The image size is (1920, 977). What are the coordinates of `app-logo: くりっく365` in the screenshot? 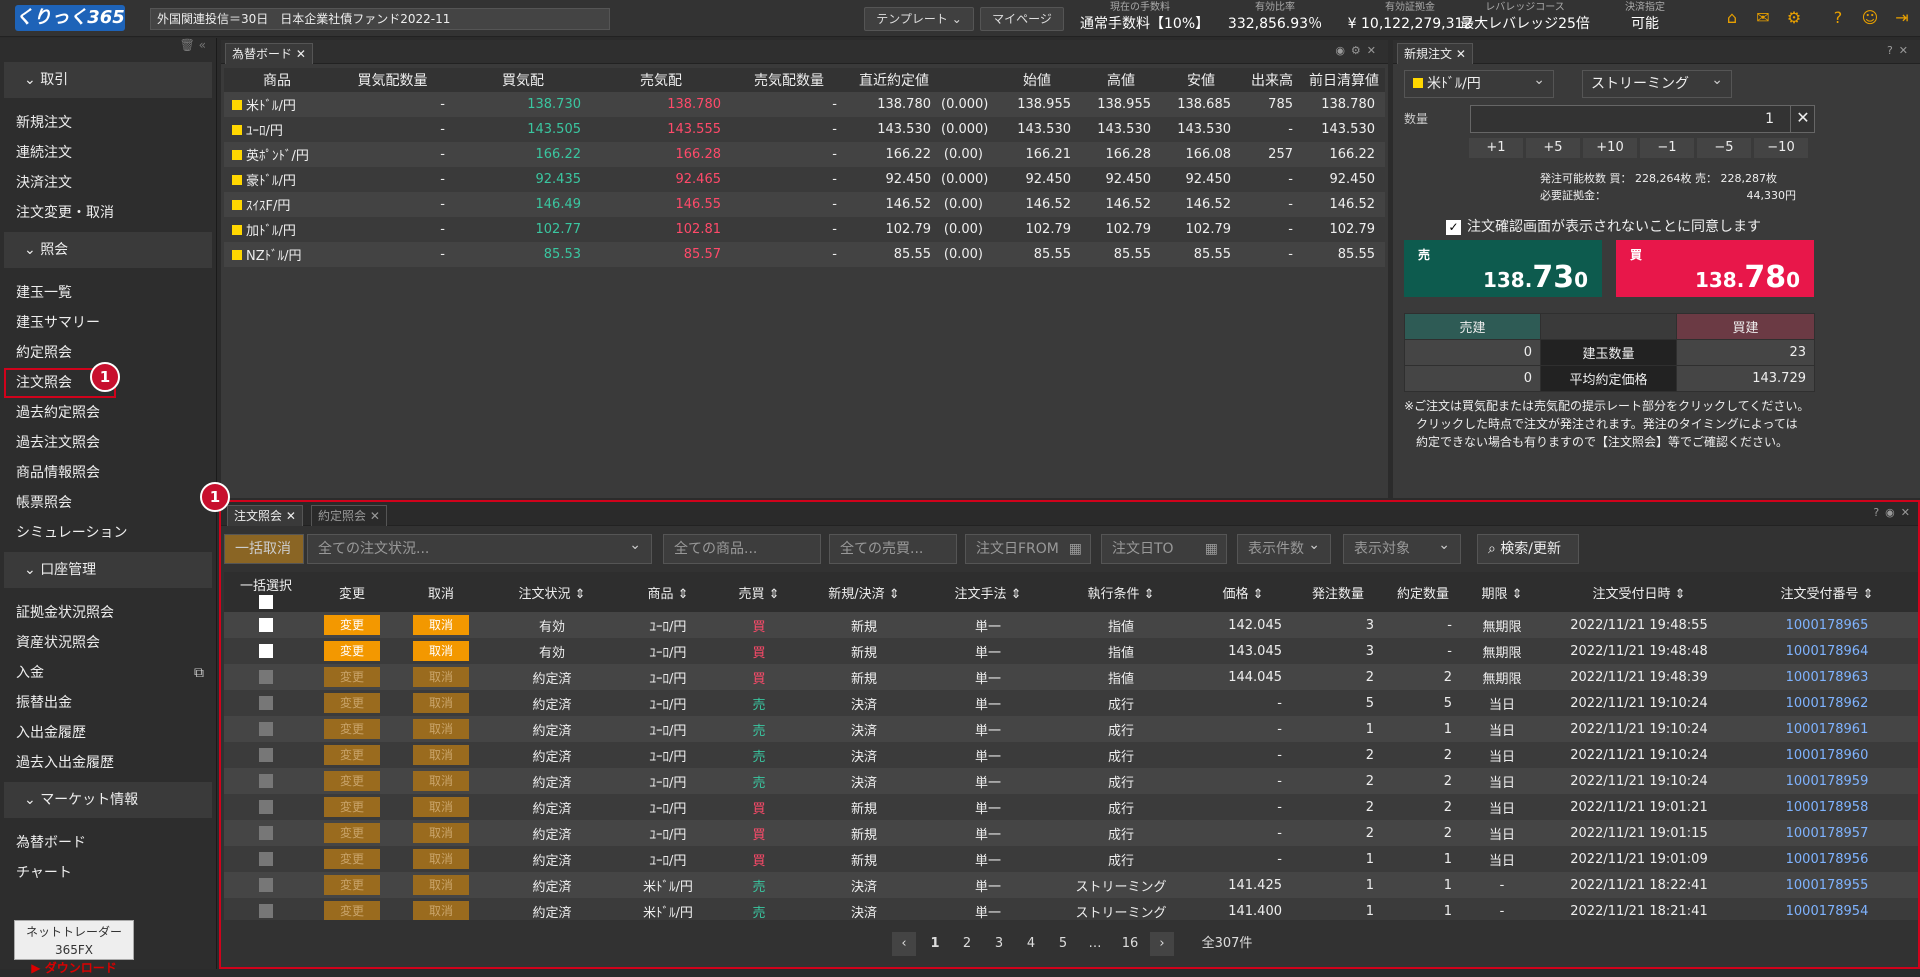 It's located at (70, 18).